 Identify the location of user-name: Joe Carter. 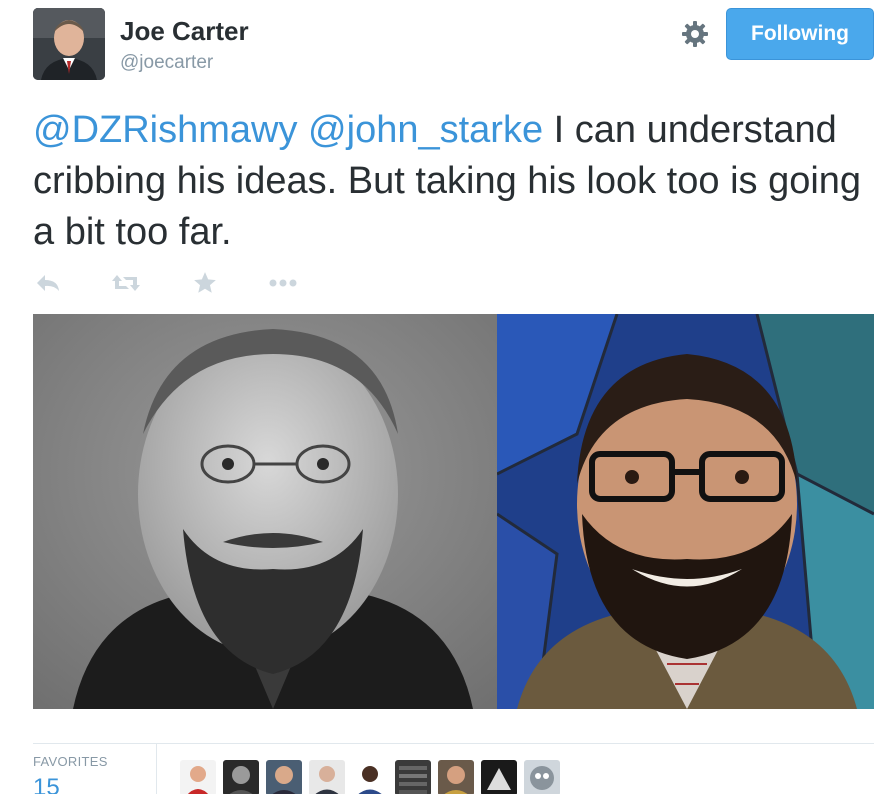
(184, 31).